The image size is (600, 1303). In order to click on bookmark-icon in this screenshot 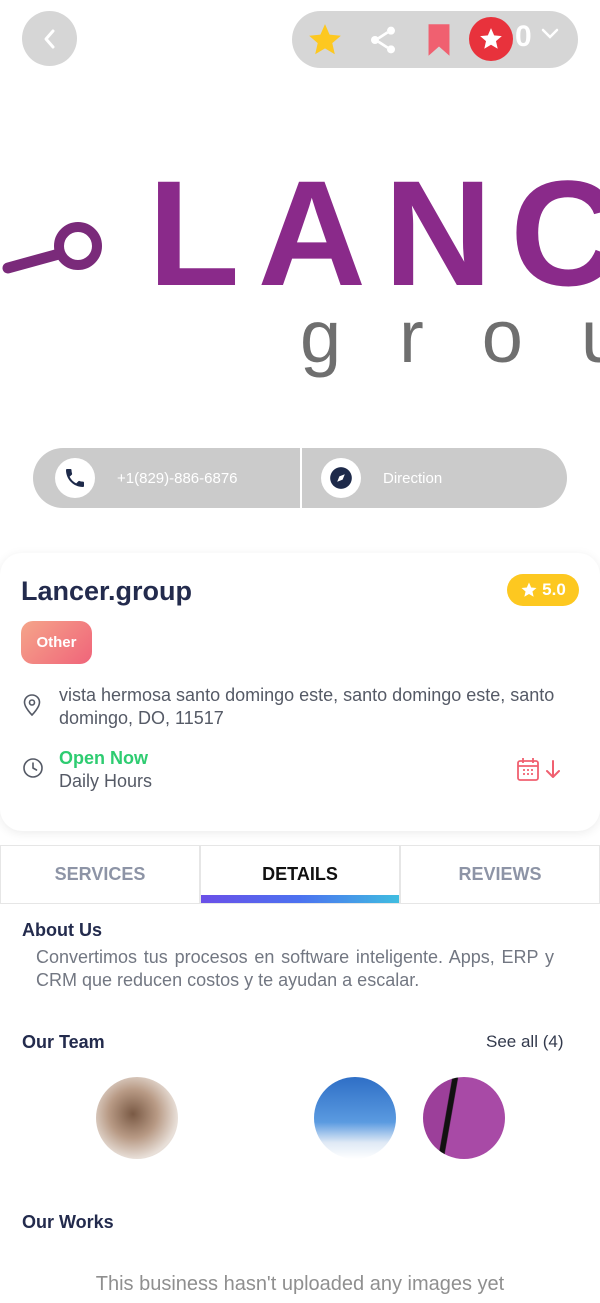, I will do `click(439, 40)`.